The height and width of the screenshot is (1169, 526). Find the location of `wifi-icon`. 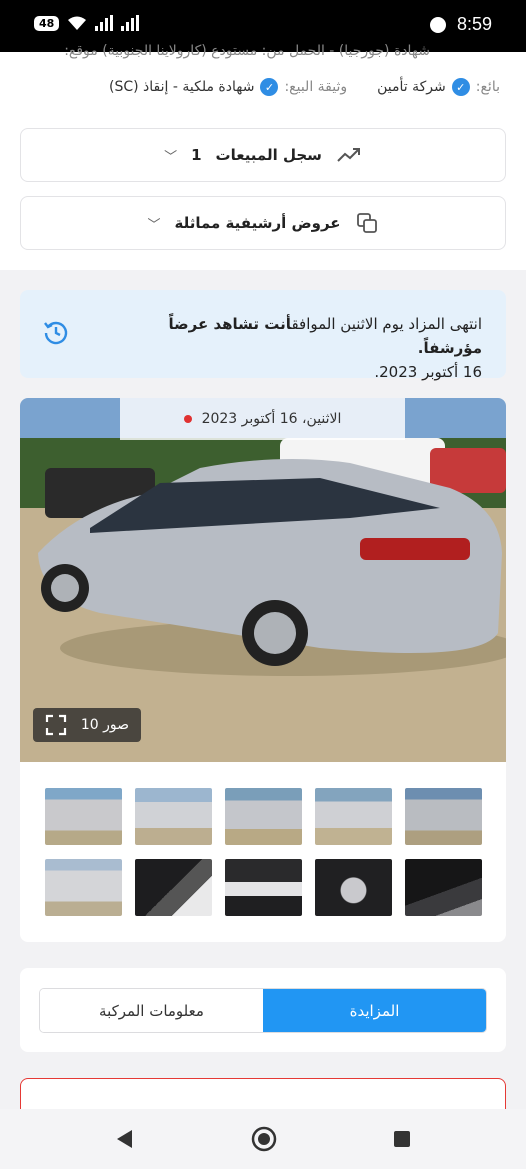

wifi-icon is located at coordinates (77, 23).